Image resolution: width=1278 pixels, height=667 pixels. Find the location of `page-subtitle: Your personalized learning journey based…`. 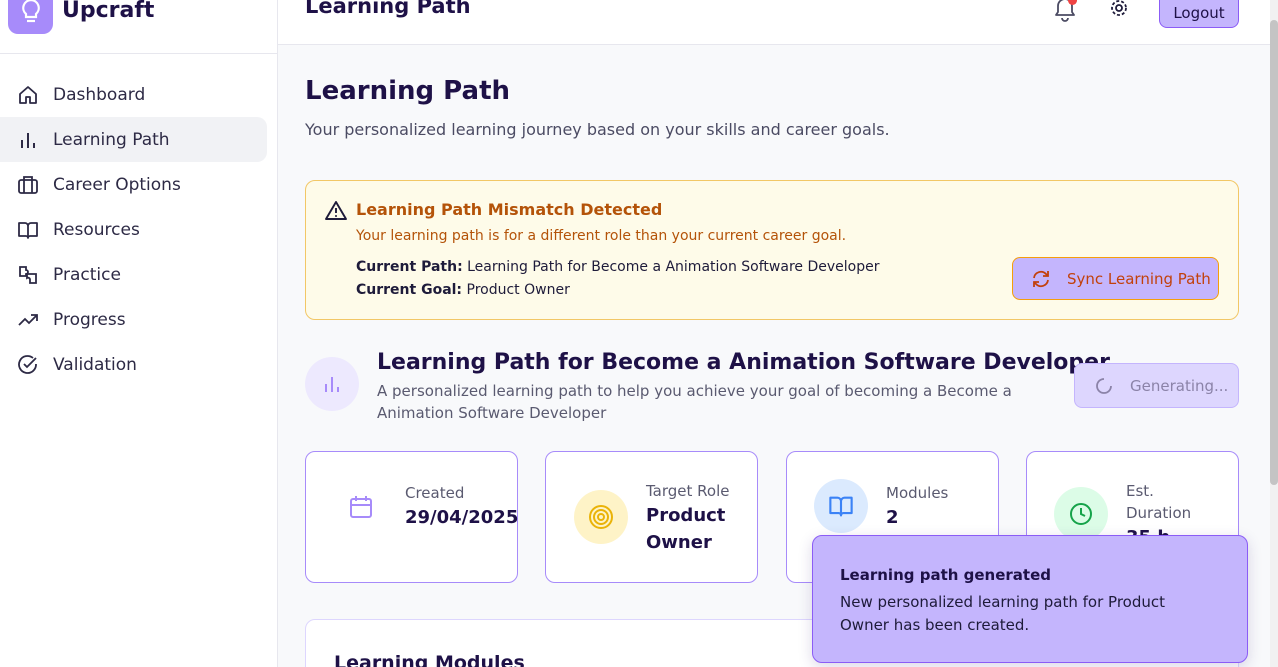

page-subtitle: Your personalized learning journey based… is located at coordinates (597, 129).